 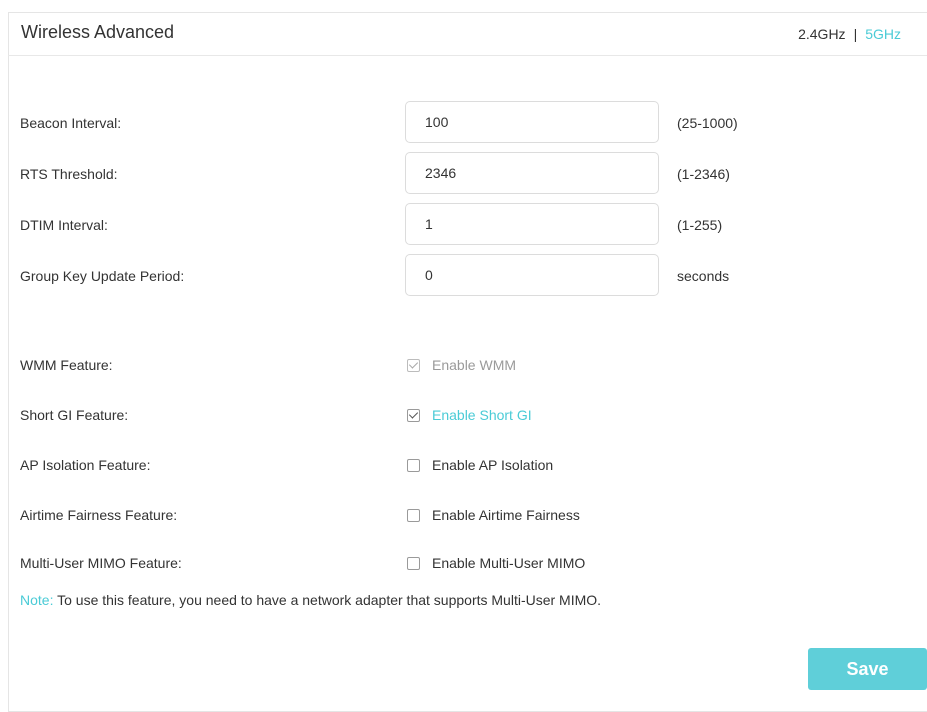 I want to click on airtime-fairness-option: Enable Airtime Fairness, so click(x=493, y=515).